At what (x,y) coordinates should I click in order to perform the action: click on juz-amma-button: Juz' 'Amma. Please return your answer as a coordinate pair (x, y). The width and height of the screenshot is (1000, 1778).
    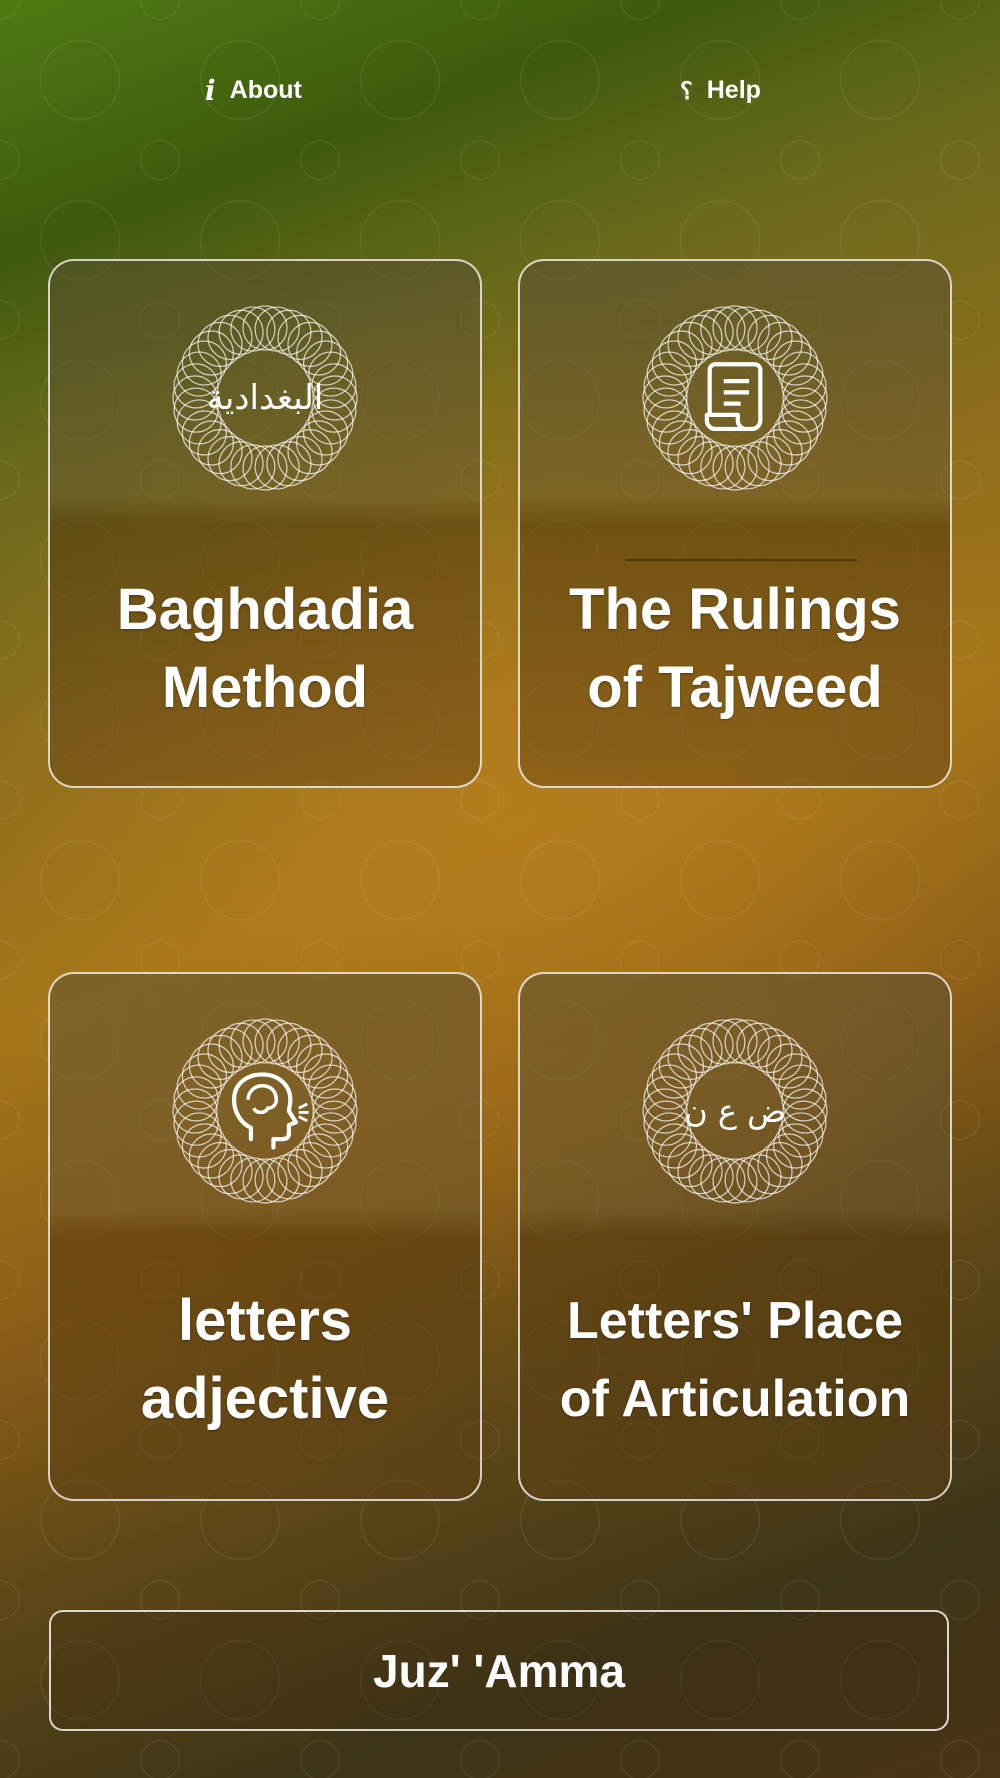
    Looking at the image, I should click on (499, 1670).